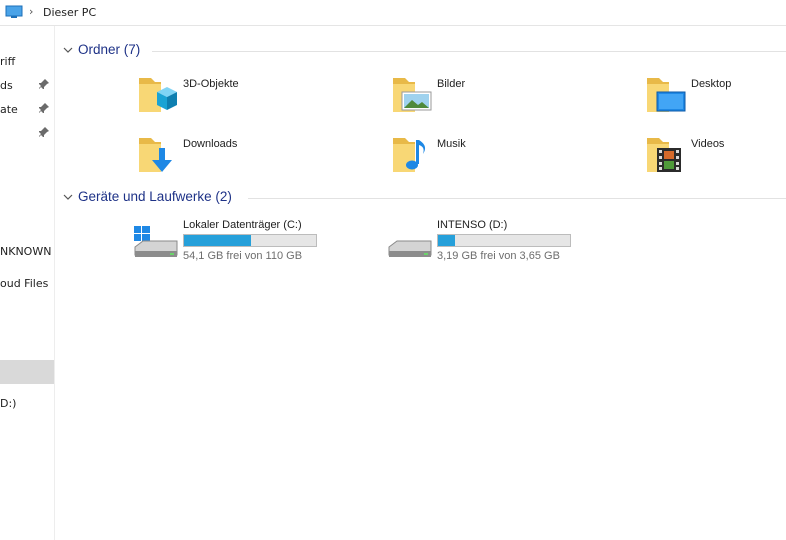  Describe the element at coordinates (31, 11) in the screenshot. I see `breadcrumb-chevron-icon: ›` at that location.